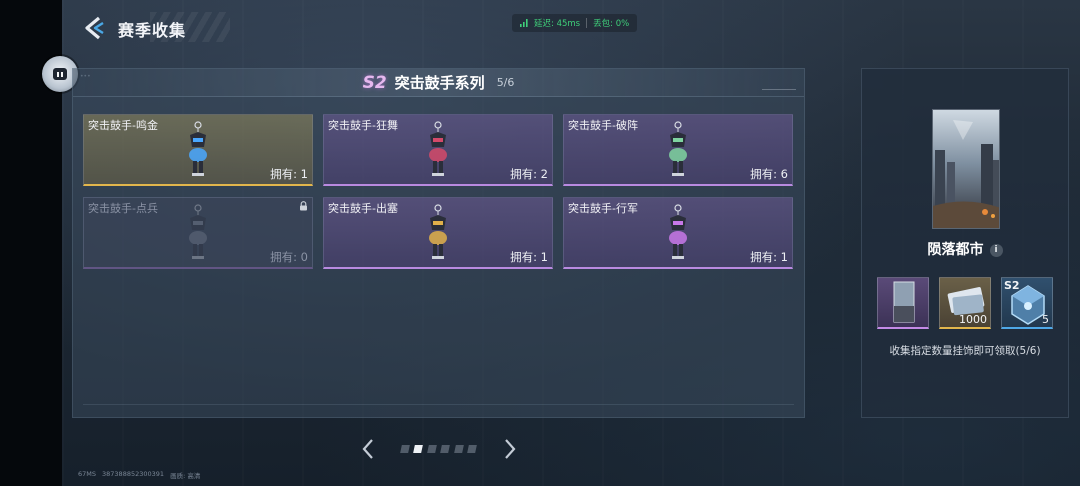 The image size is (1080, 486). I want to click on charm-card: 突击鼓手-狂舞拥有: 2, so click(438, 150).